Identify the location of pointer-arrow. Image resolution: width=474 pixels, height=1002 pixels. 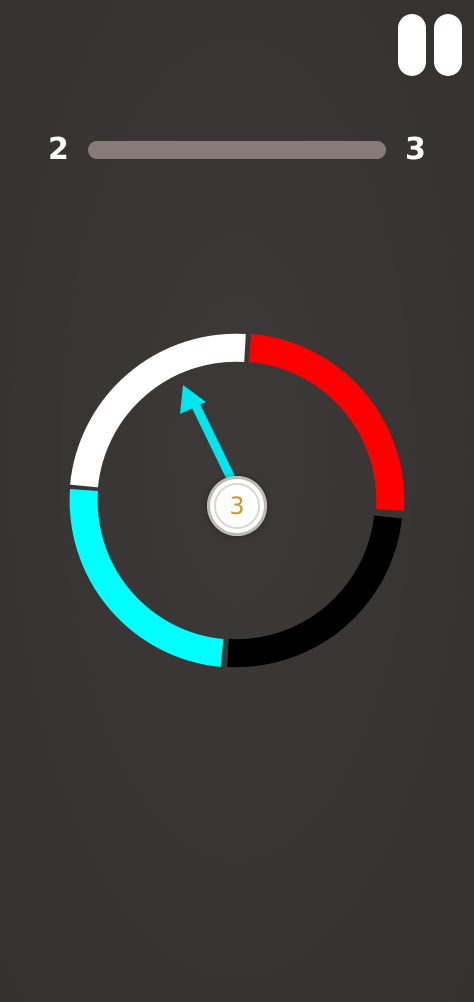
(207, 433).